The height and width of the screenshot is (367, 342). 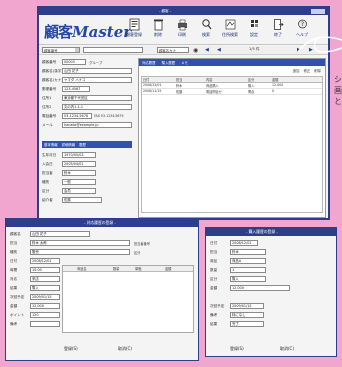 I want to click on column-header: 区分, so click(x=260, y=79).